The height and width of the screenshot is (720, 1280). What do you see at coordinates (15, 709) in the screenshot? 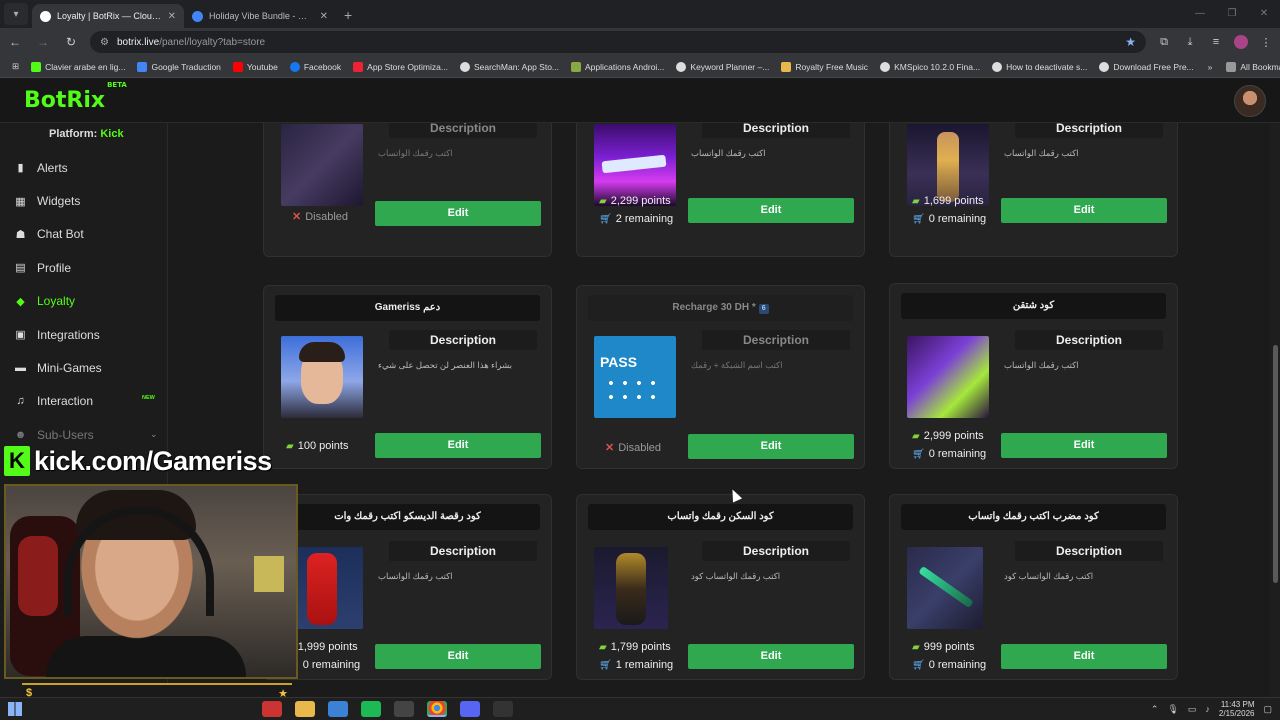
I see `windows-start-icon` at bounding box center [15, 709].